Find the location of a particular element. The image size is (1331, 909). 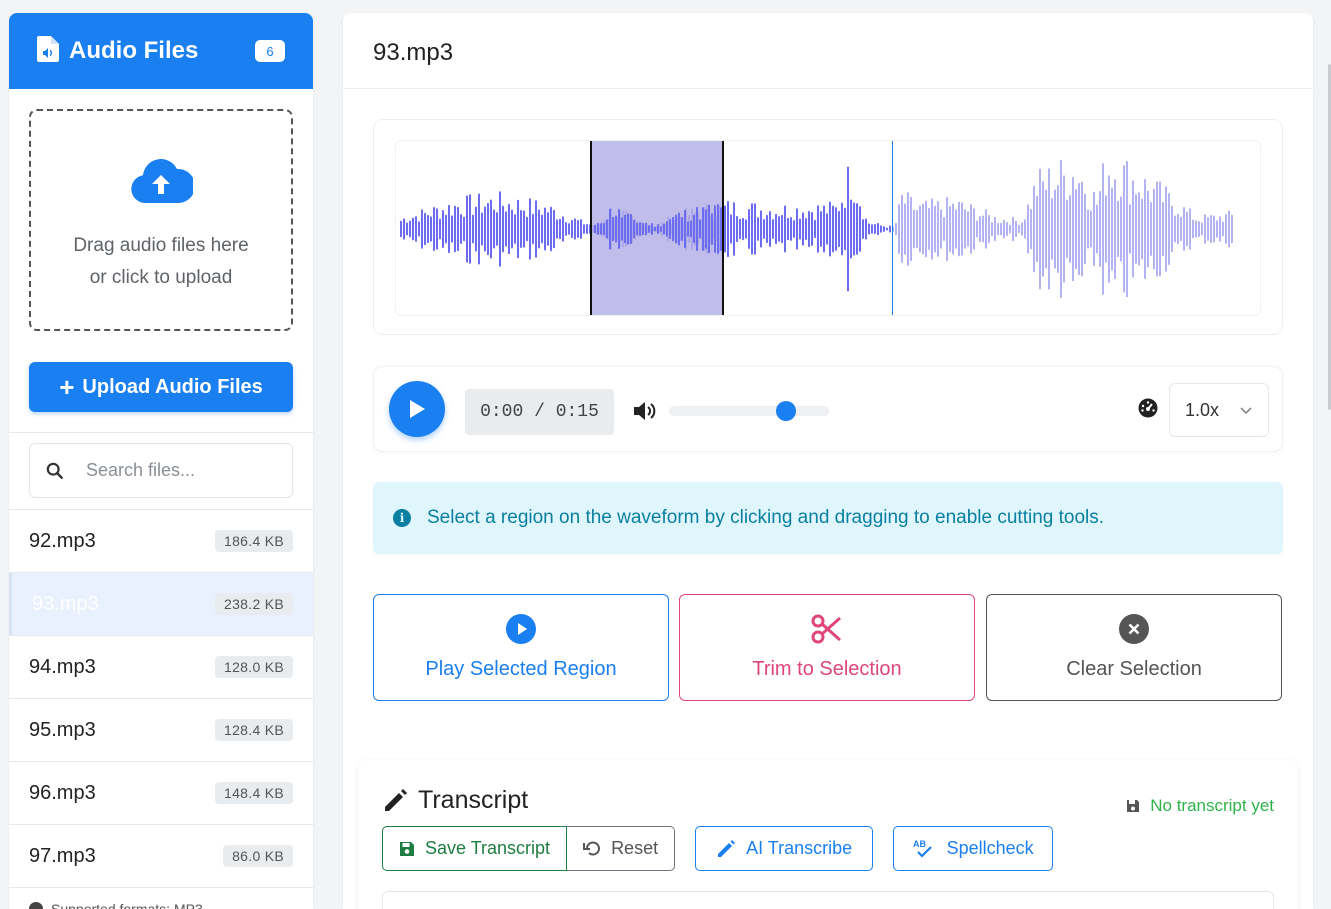

transcript-textarea is located at coordinates (828, 900).